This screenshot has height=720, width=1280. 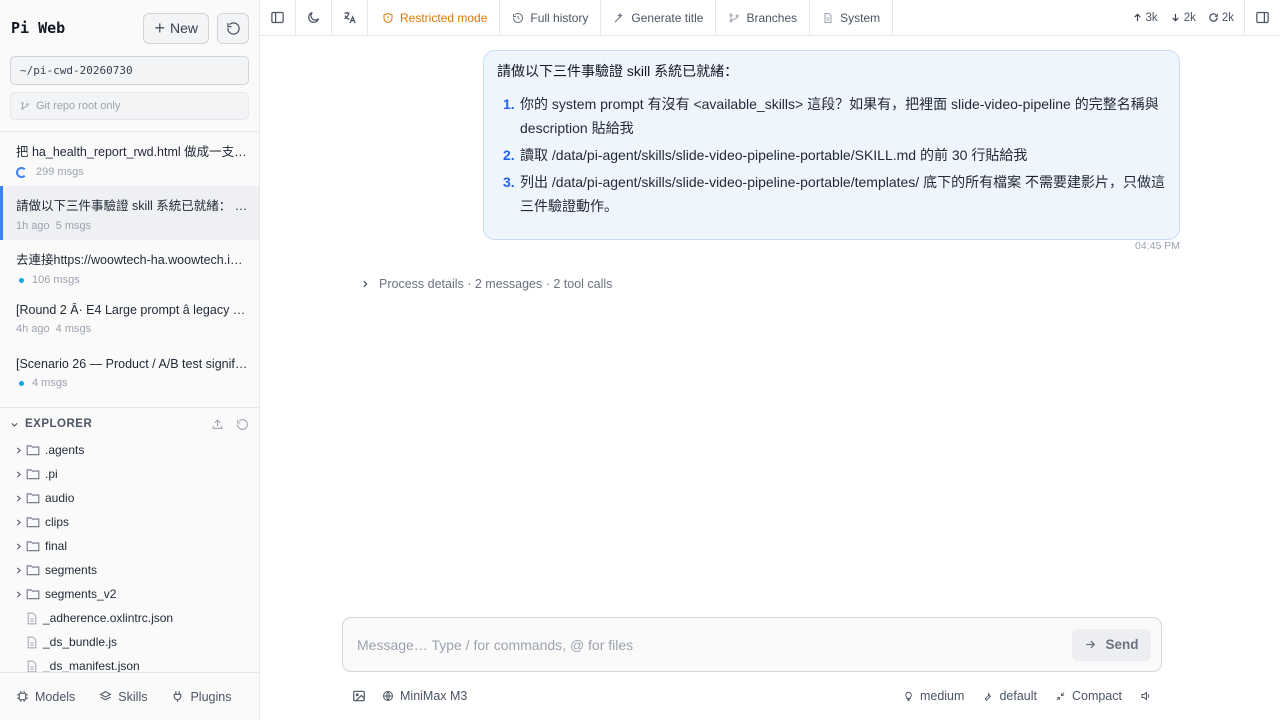 I want to click on session-meta: 299 msgs, so click(x=132, y=172).